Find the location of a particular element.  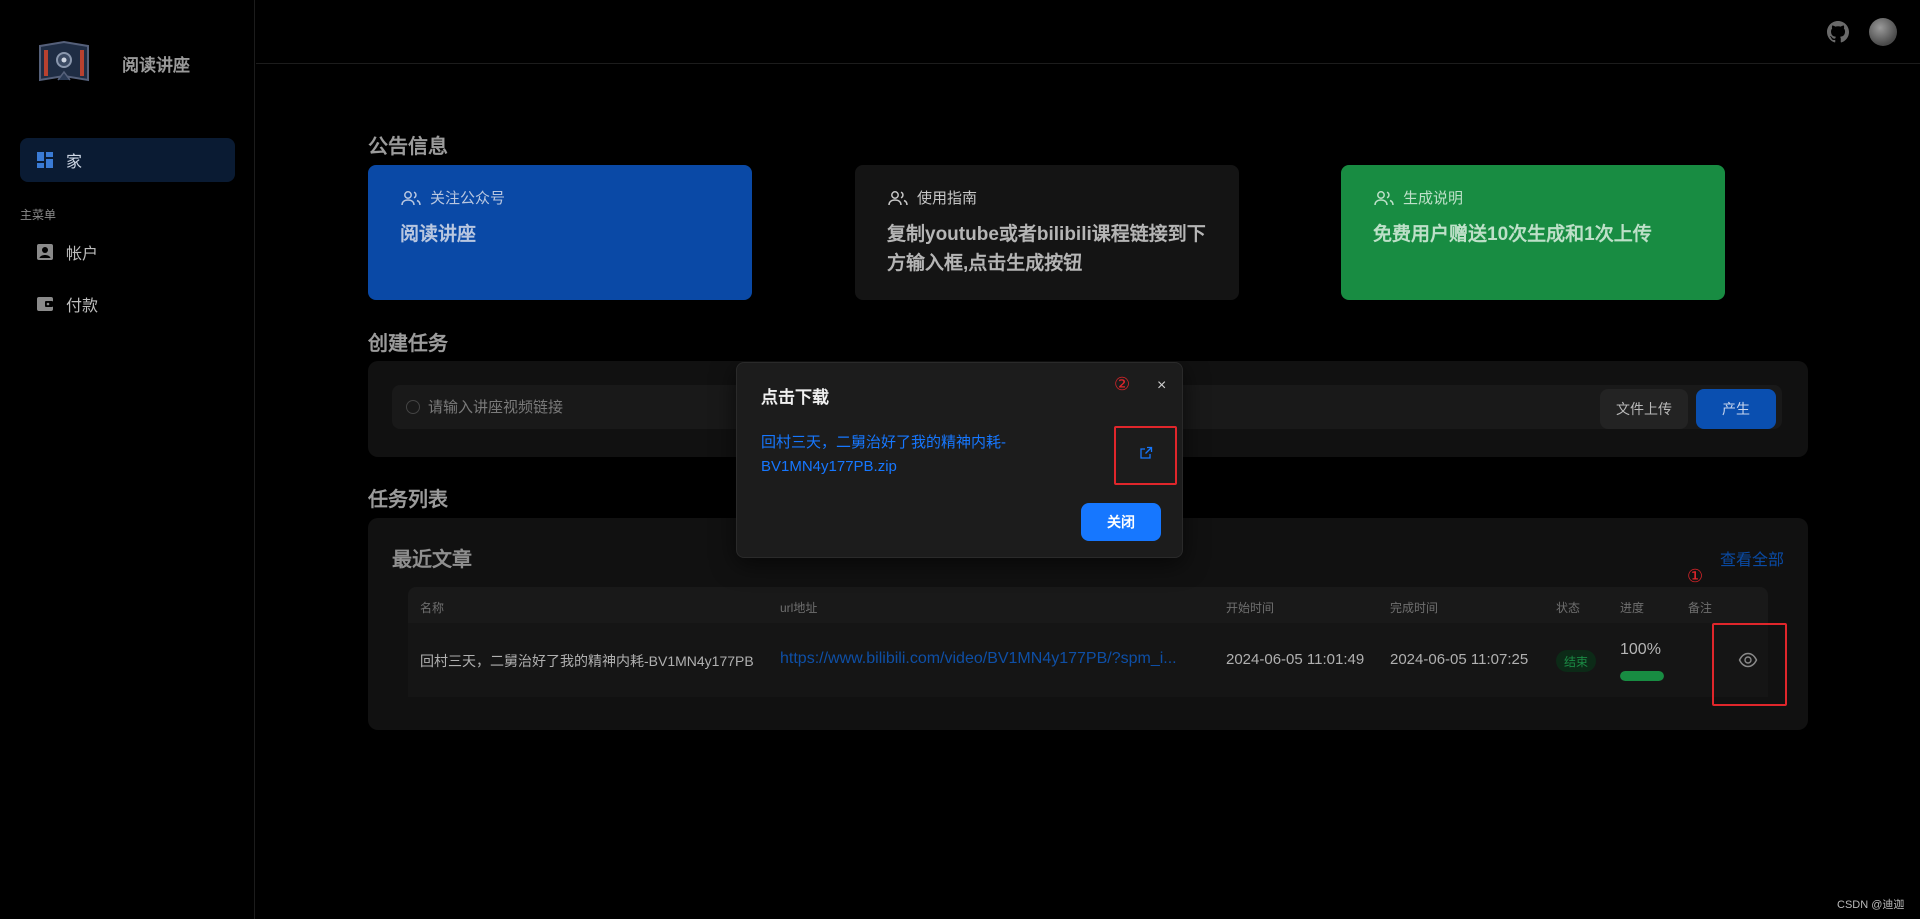

sidebar-item-account: 帐户 is located at coordinates (136, 252).